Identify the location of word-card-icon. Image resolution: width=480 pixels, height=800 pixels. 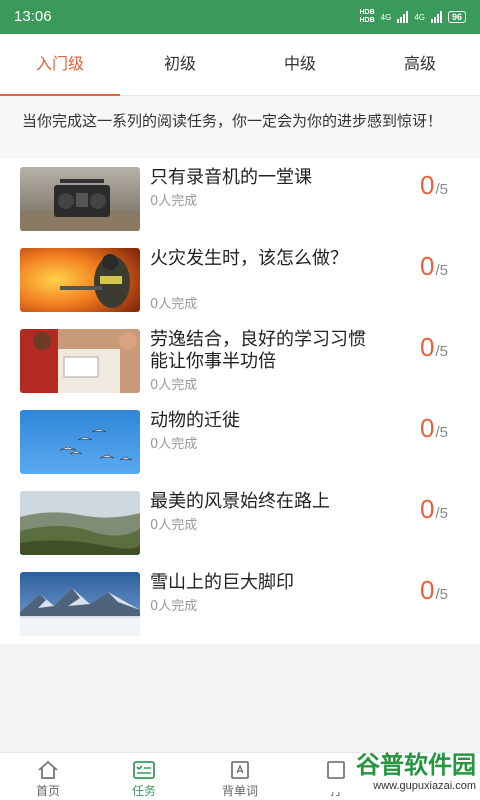
(240, 770).